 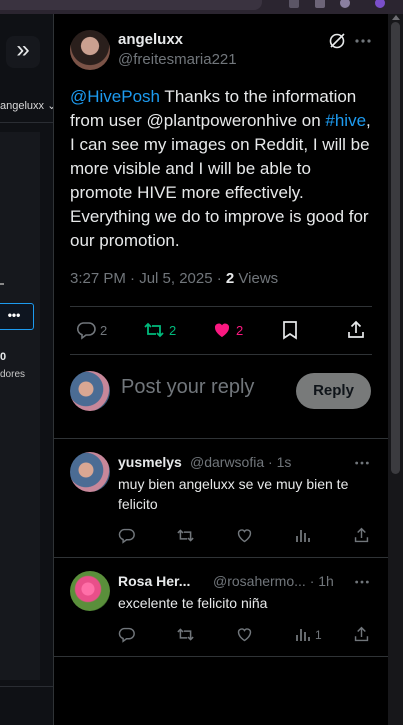 What do you see at coordinates (256, 278) in the screenshot?
I see `views-label: Views` at bounding box center [256, 278].